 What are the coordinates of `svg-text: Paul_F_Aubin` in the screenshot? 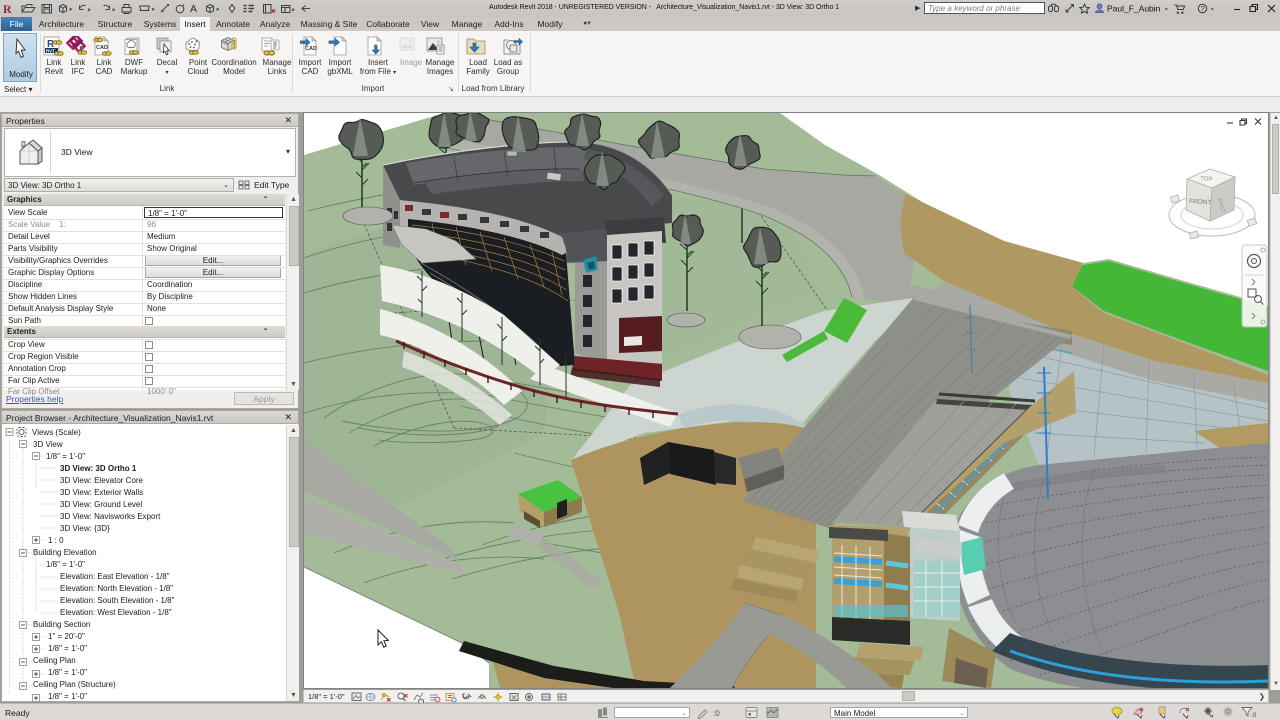 It's located at (1134, 9).